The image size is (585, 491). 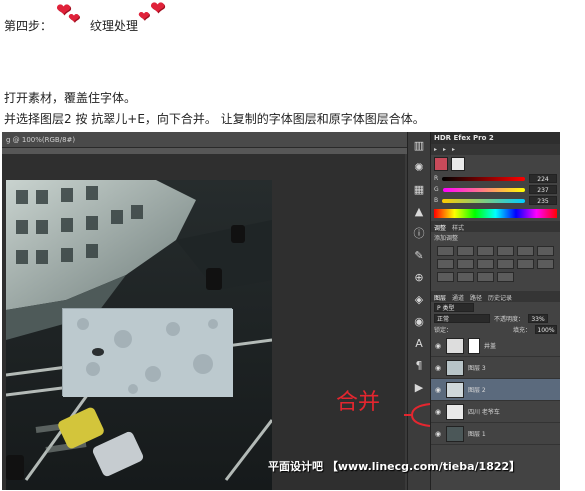 What do you see at coordinates (441, 164) in the screenshot?
I see `foreground-color-swatch` at bounding box center [441, 164].